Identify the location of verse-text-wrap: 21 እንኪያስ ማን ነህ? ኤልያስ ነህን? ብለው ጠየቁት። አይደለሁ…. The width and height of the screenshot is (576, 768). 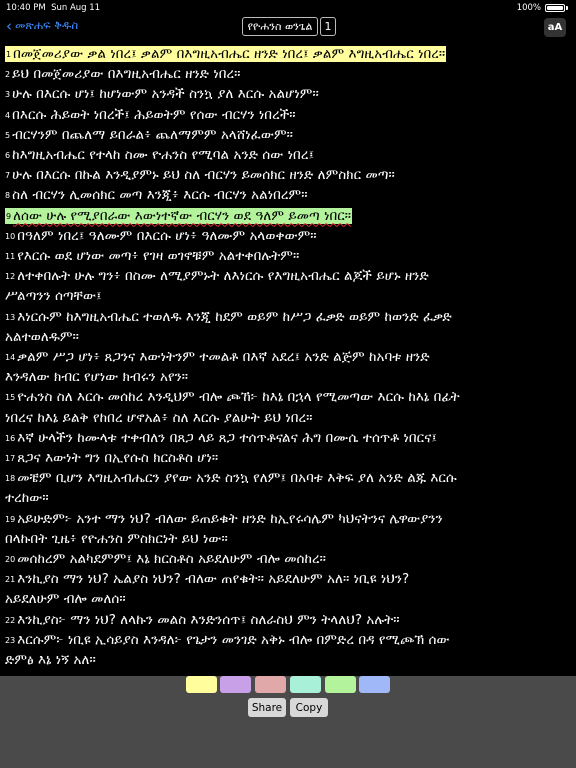
(207, 579).